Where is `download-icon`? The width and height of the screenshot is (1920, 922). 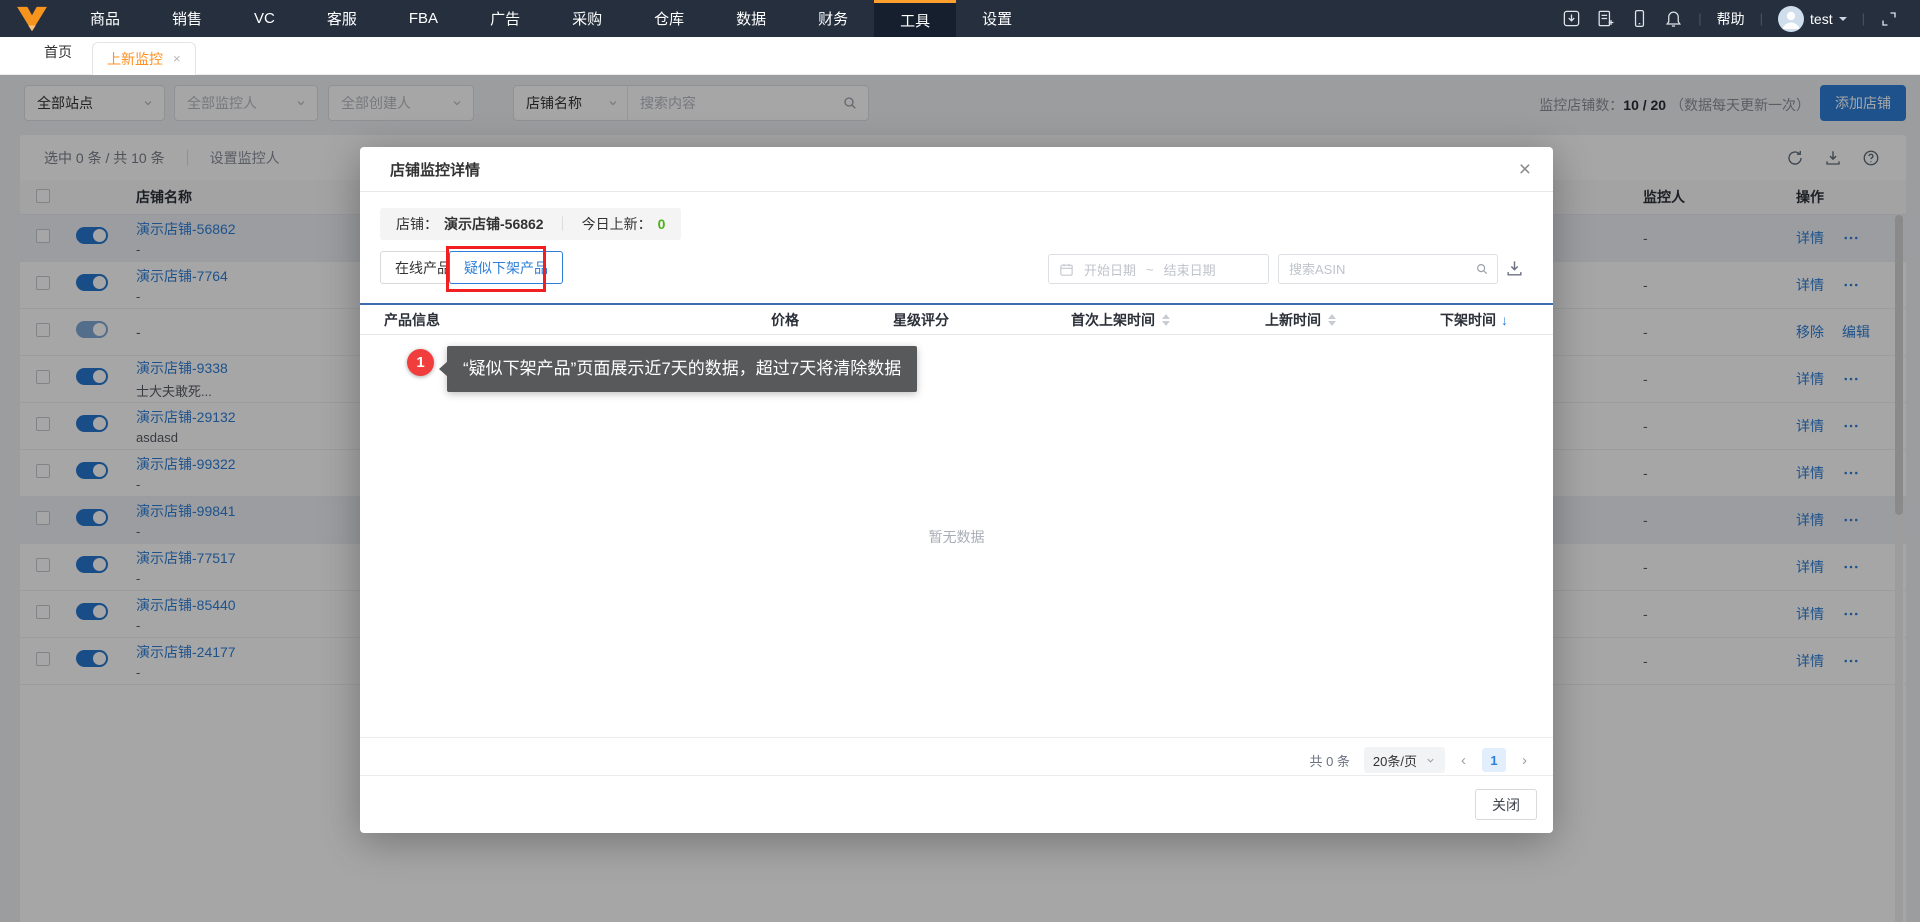 download-icon is located at coordinates (1514, 268).